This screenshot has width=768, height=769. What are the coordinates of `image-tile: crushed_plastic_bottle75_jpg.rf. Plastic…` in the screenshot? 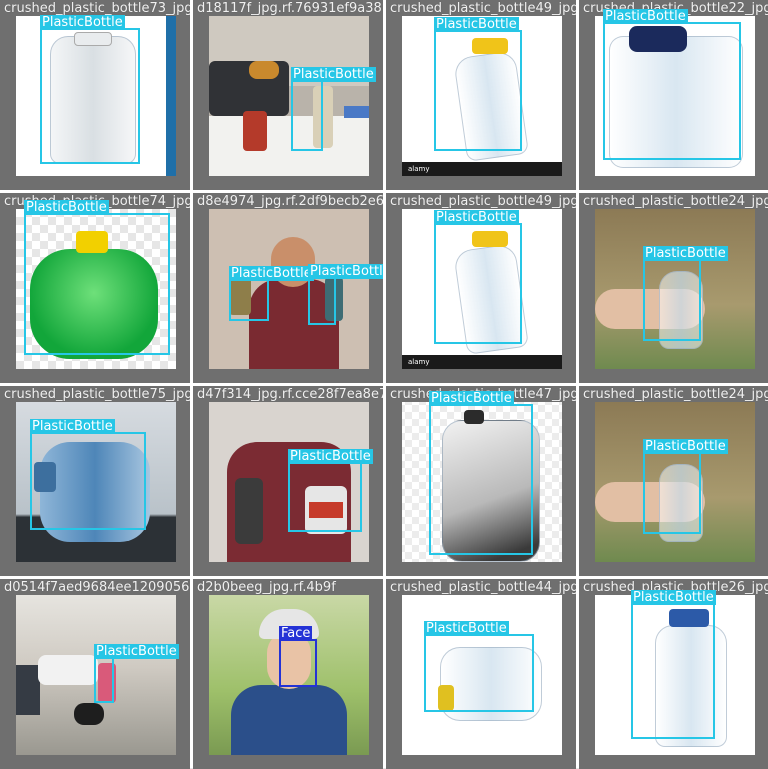 It's located at (95, 481).